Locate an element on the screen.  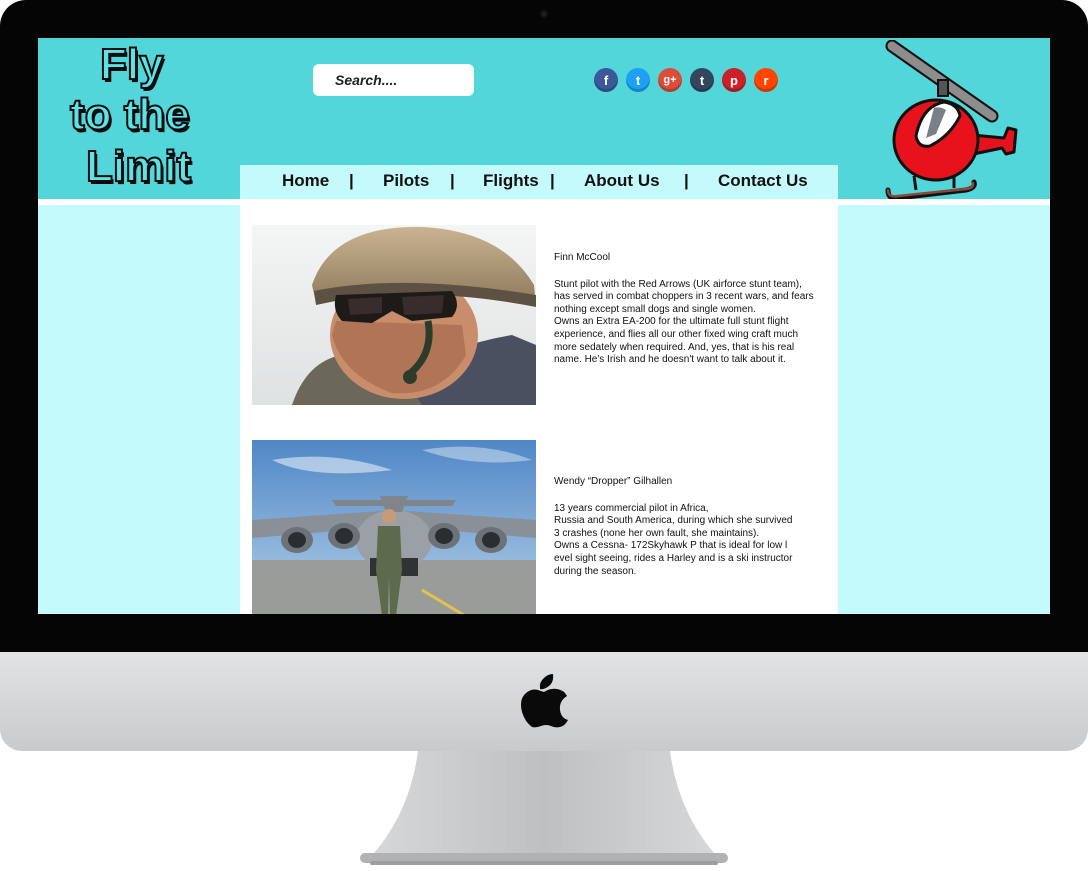
pilot-name: Wendy “Dropper” Gilhallen is located at coordinates (613, 481).